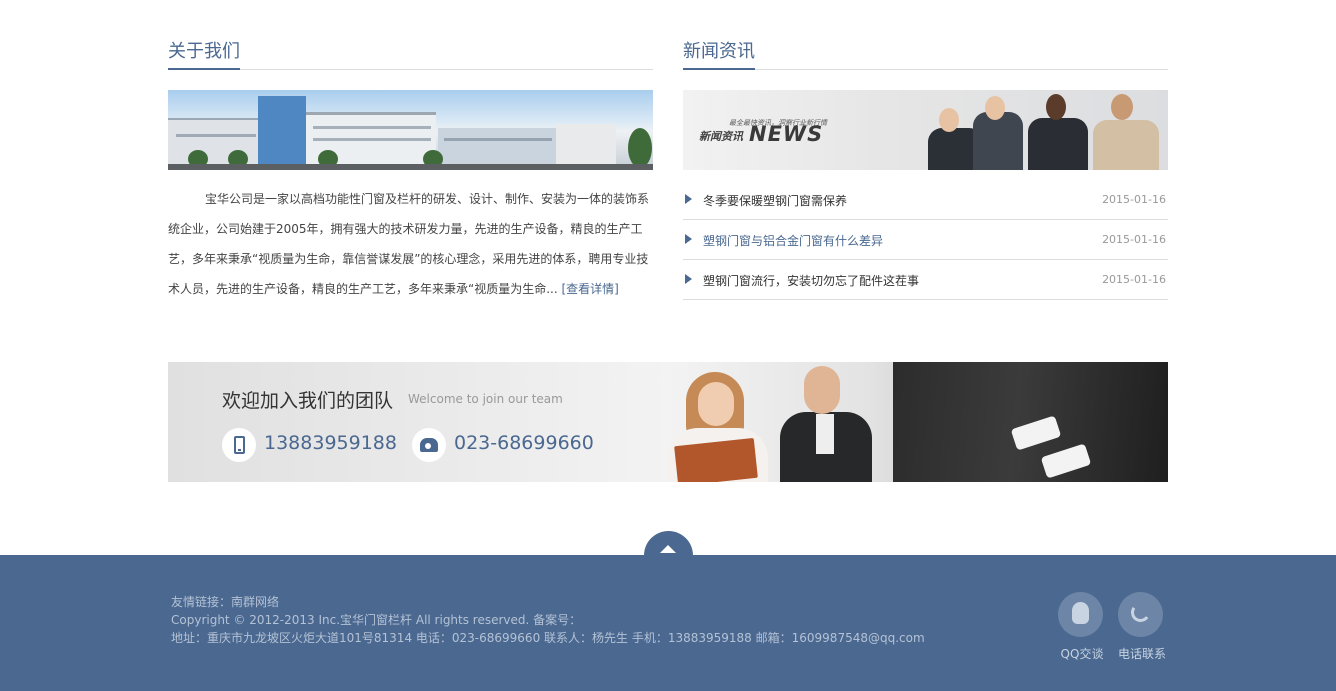 The width and height of the screenshot is (1336, 691). Describe the element at coordinates (485, 399) in the screenshot. I see `team-subtitle: Welcome to join our team` at that location.